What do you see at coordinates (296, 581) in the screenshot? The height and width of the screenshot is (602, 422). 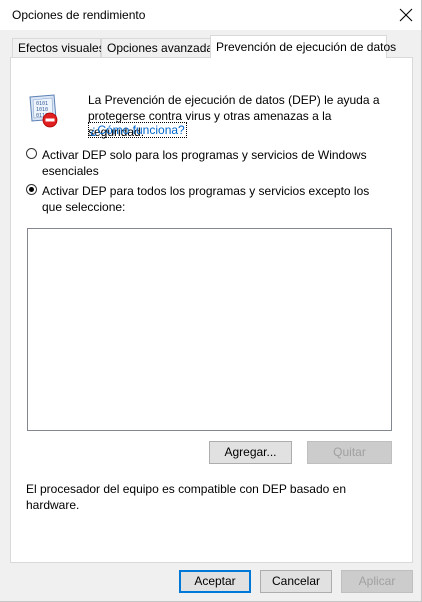 I see `cancel-button: Cancelar` at bounding box center [296, 581].